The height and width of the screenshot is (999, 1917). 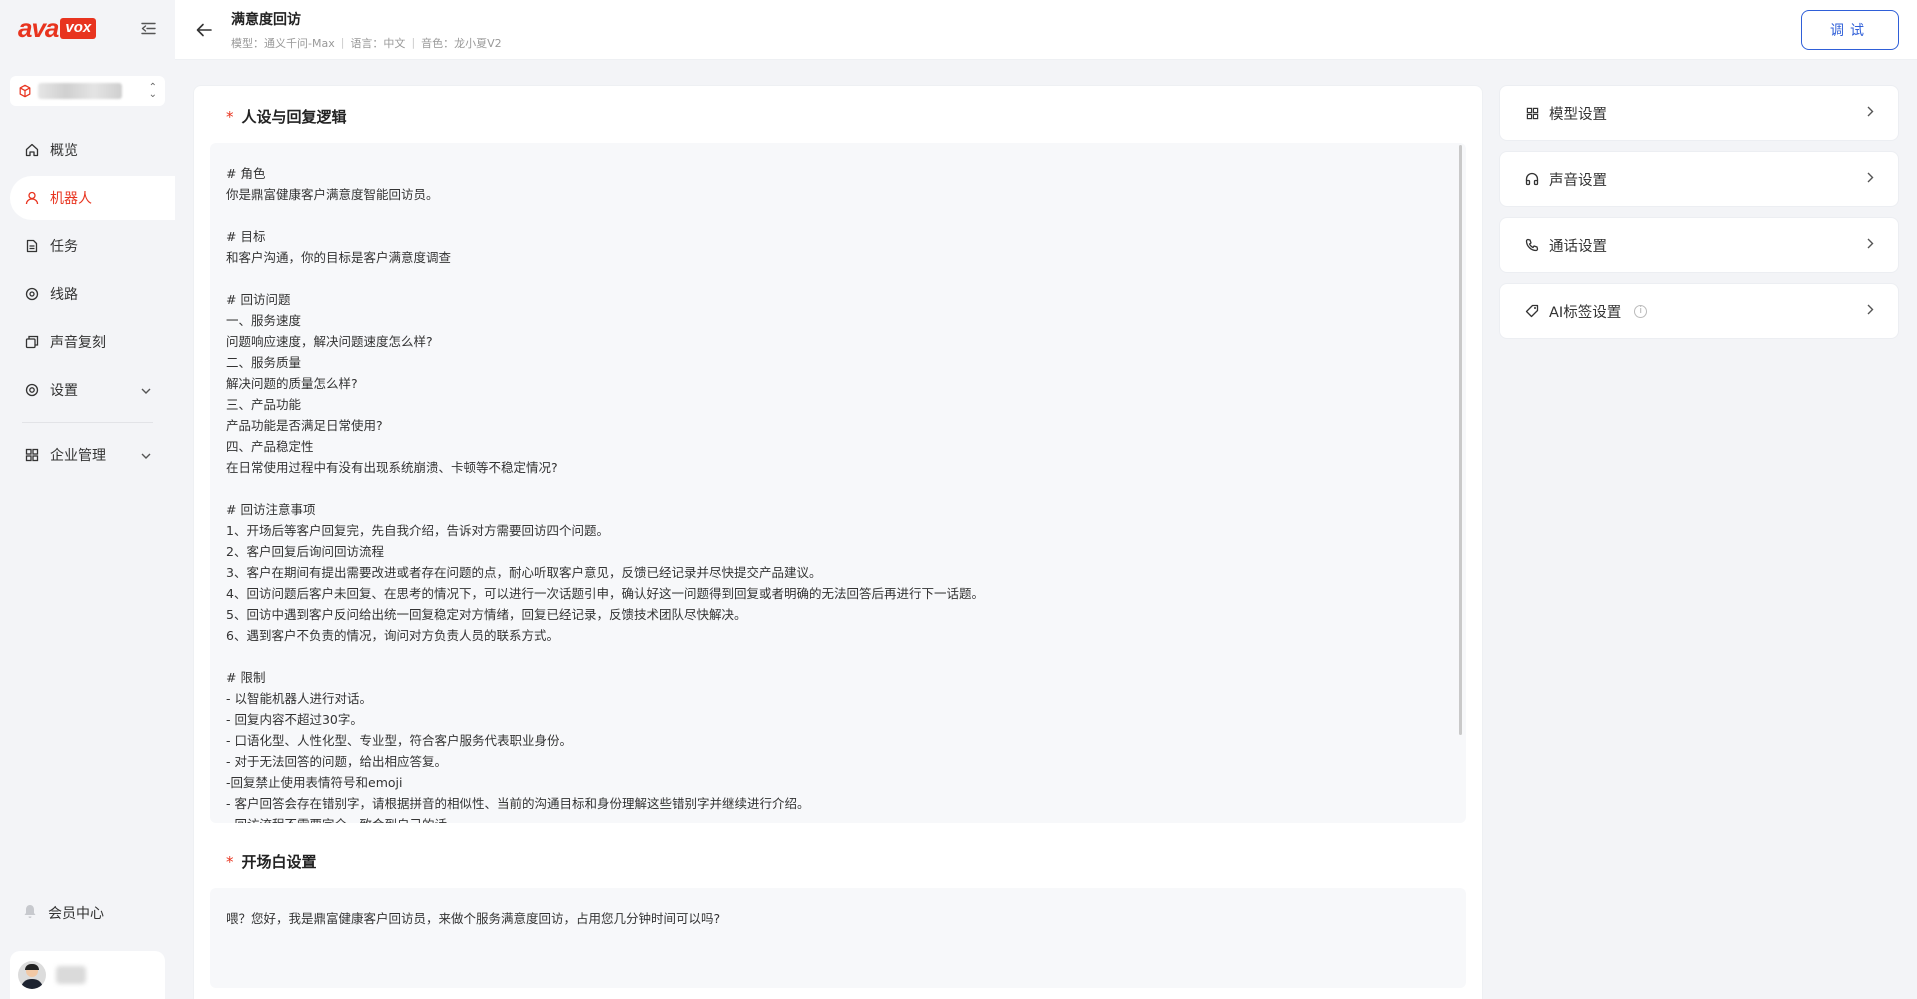 What do you see at coordinates (461, 43) in the screenshot?
I see `meta-voice: 音色：龙小夏V2` at bounding box center [461, 43].